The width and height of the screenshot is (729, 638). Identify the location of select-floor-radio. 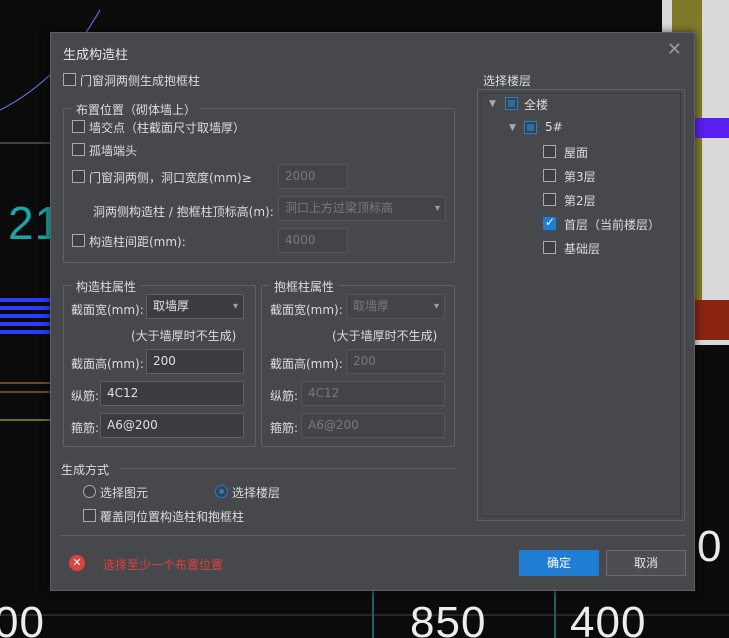
(221, 491).